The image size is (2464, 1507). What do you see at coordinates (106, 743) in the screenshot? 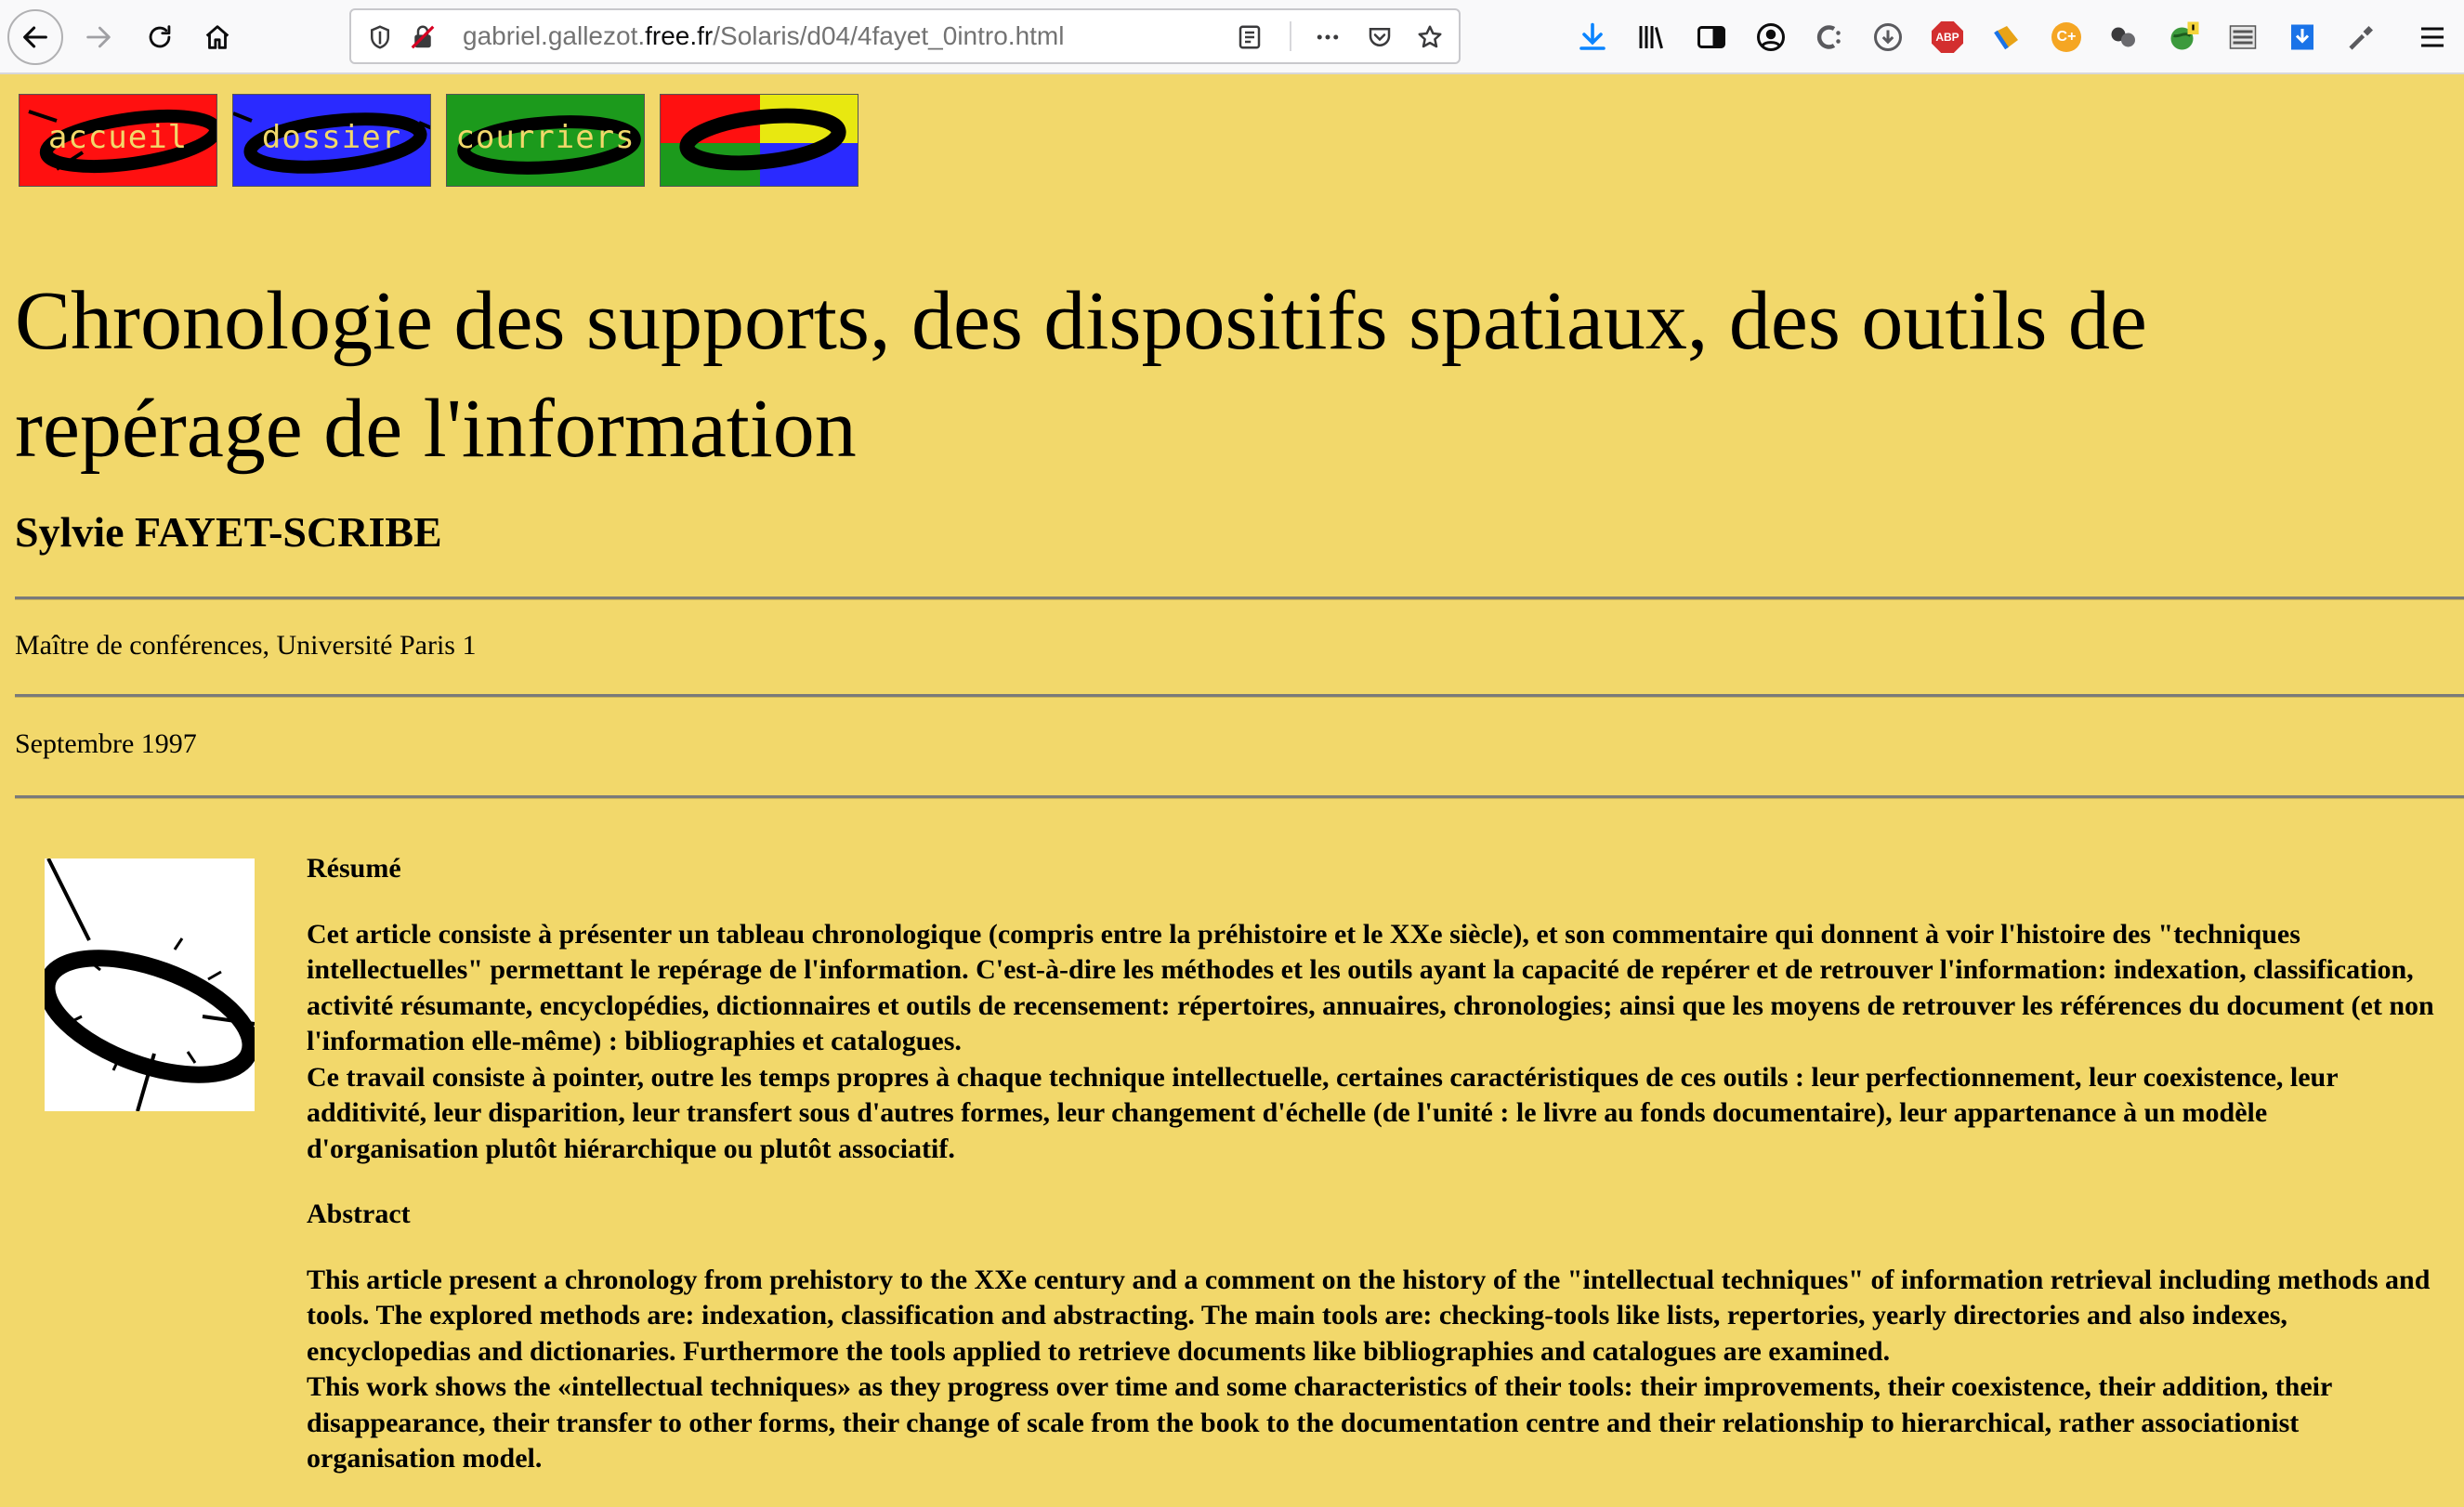
I see `publication-date: Septembre 1997` at bounding box center [106, 743].